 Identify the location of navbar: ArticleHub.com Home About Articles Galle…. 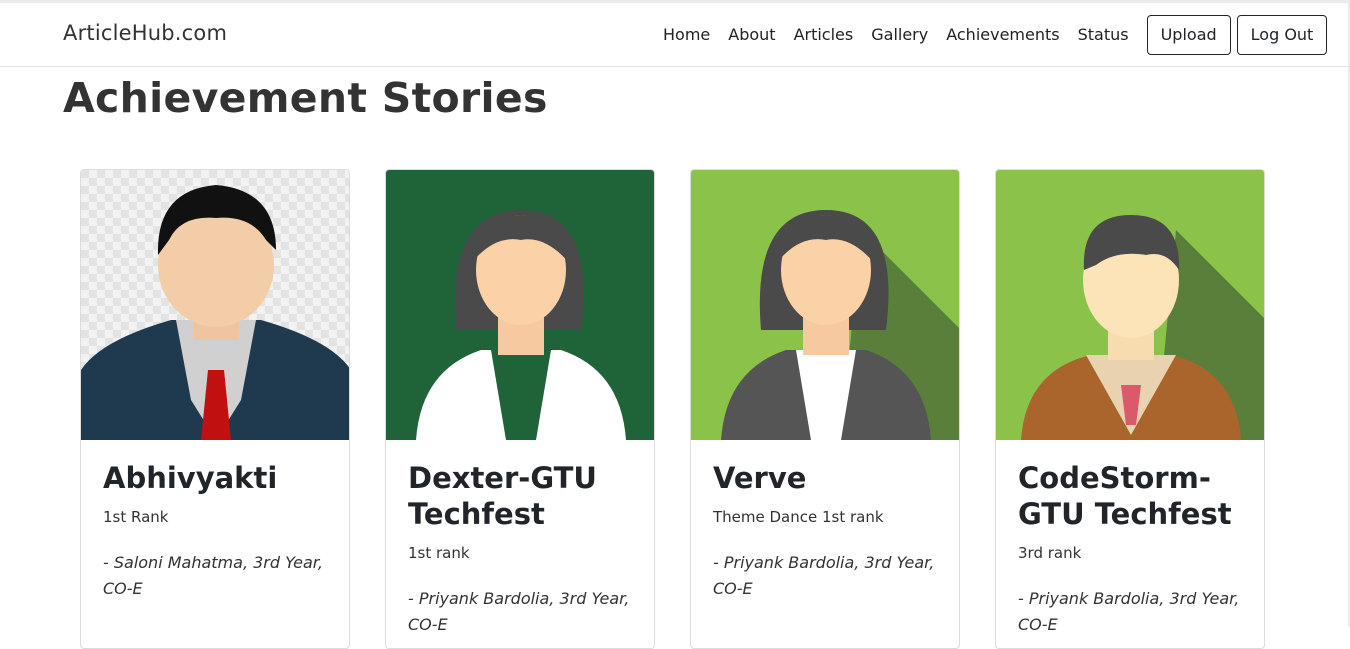
(674, 35).